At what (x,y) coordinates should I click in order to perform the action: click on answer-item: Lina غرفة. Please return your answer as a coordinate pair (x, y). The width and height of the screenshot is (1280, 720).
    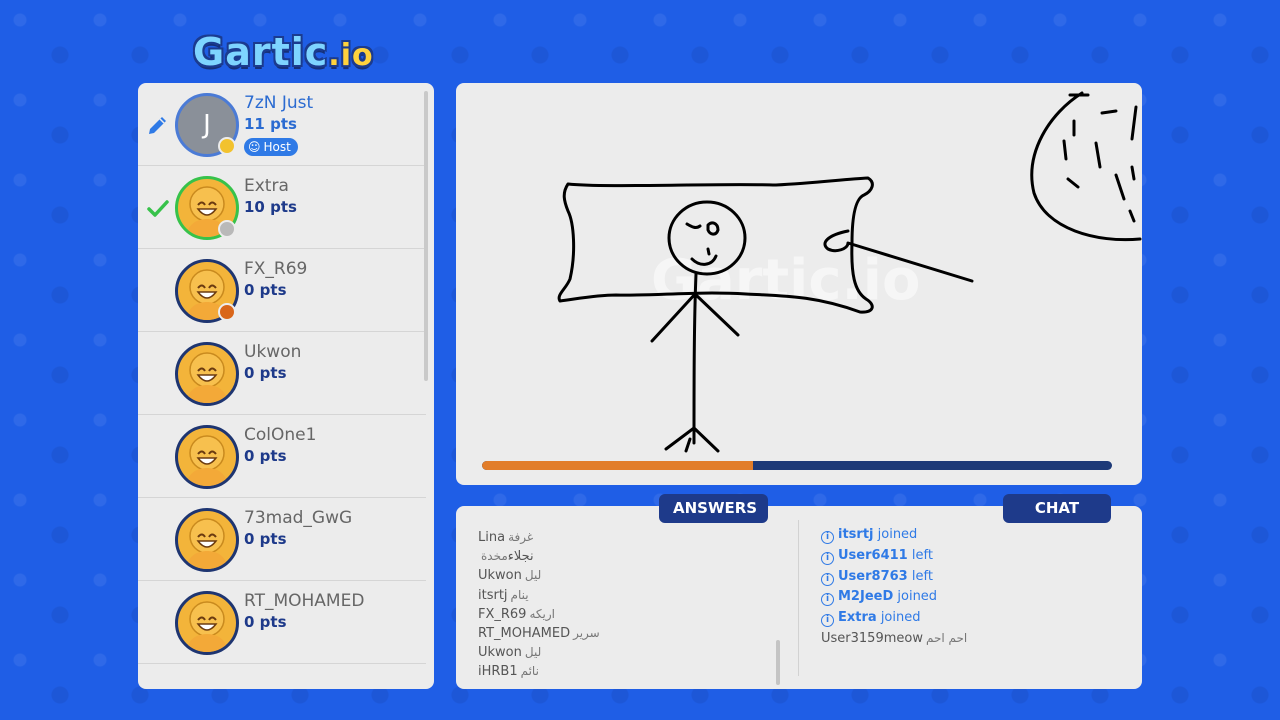
    Looking at the image, I should click on (505, 539).